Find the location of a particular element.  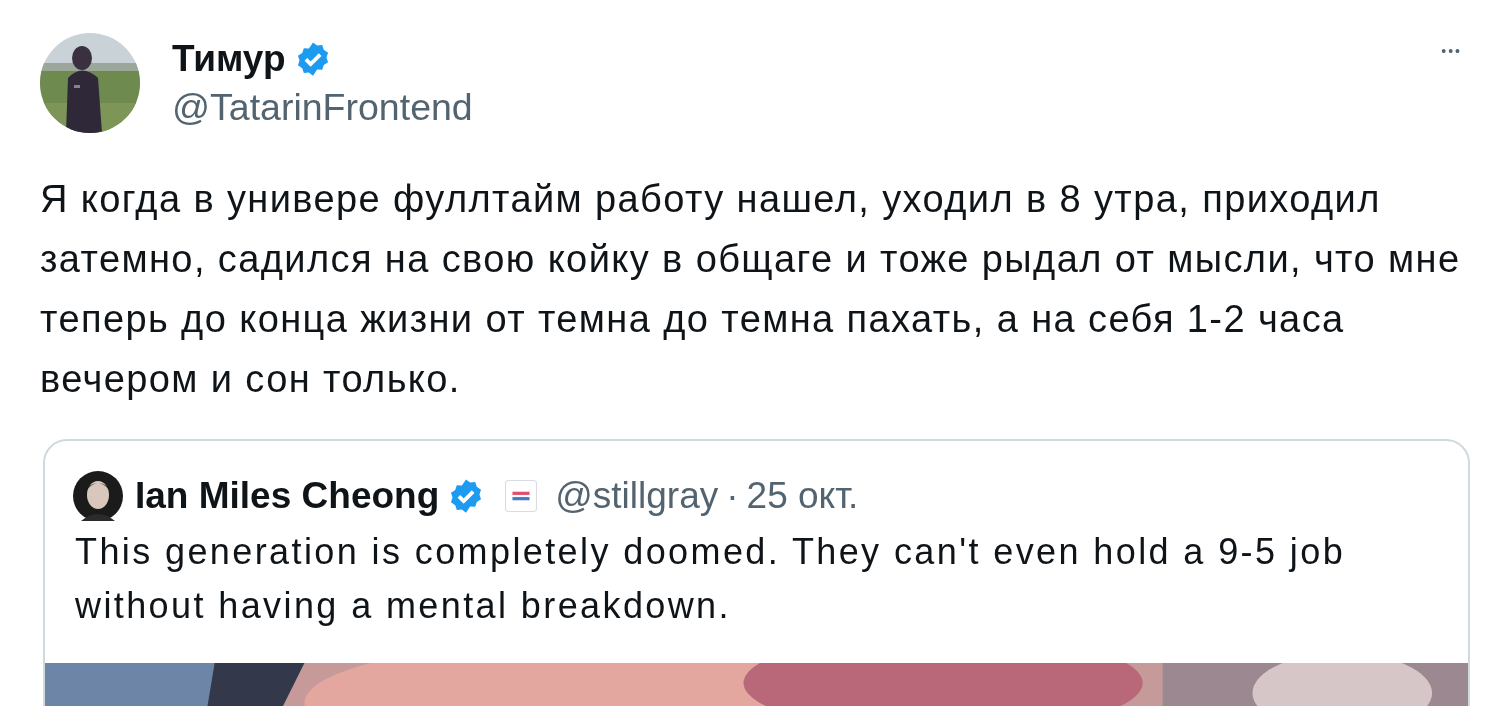

quoted-author-name: Ian Miles Cheong is located at coordinates (287, 496).